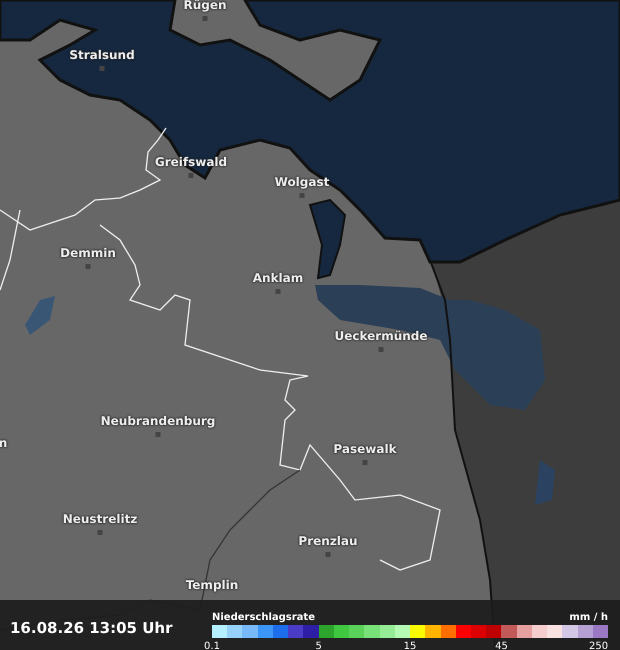  What do you see at coordinates (212, 645) in the screenshot?
I see `scale-label: 0.1` at bounding box center [212, 645].